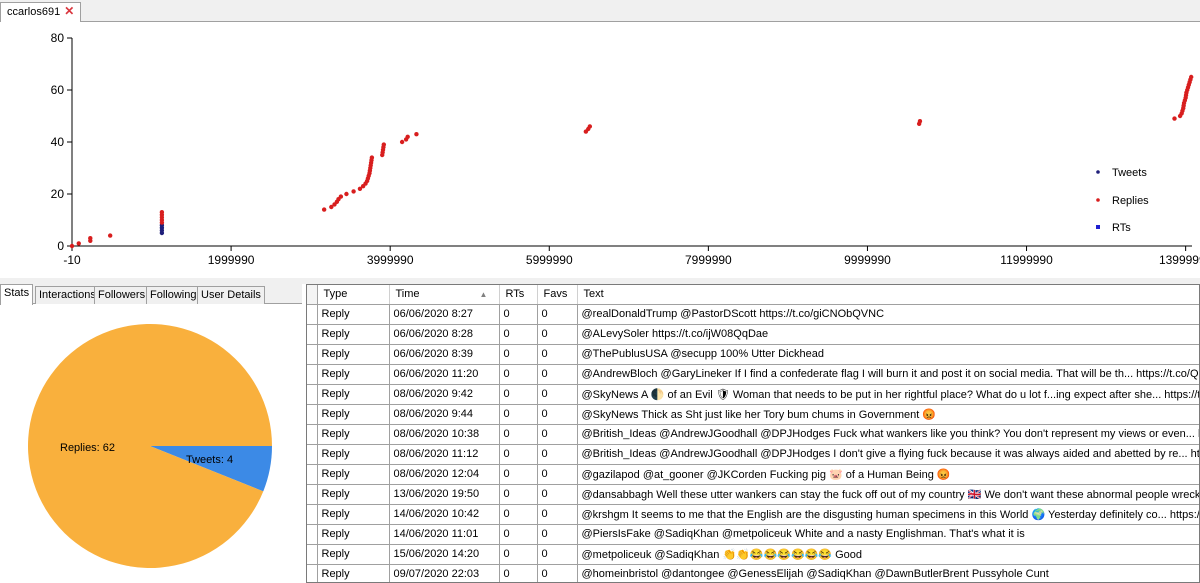 The width and height of the screenshot is (1200, 583). I want to click on cell-time: 15/06/2020 14:20, so click(444, 554).